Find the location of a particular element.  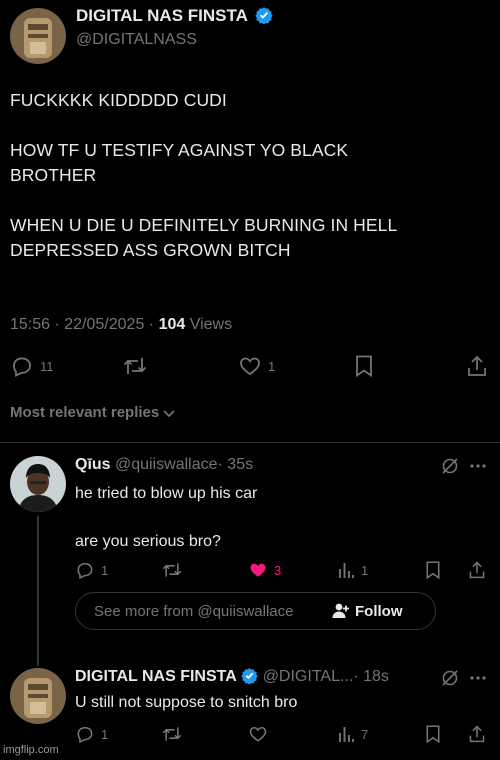

share-button is located at coordinates (477, 366).